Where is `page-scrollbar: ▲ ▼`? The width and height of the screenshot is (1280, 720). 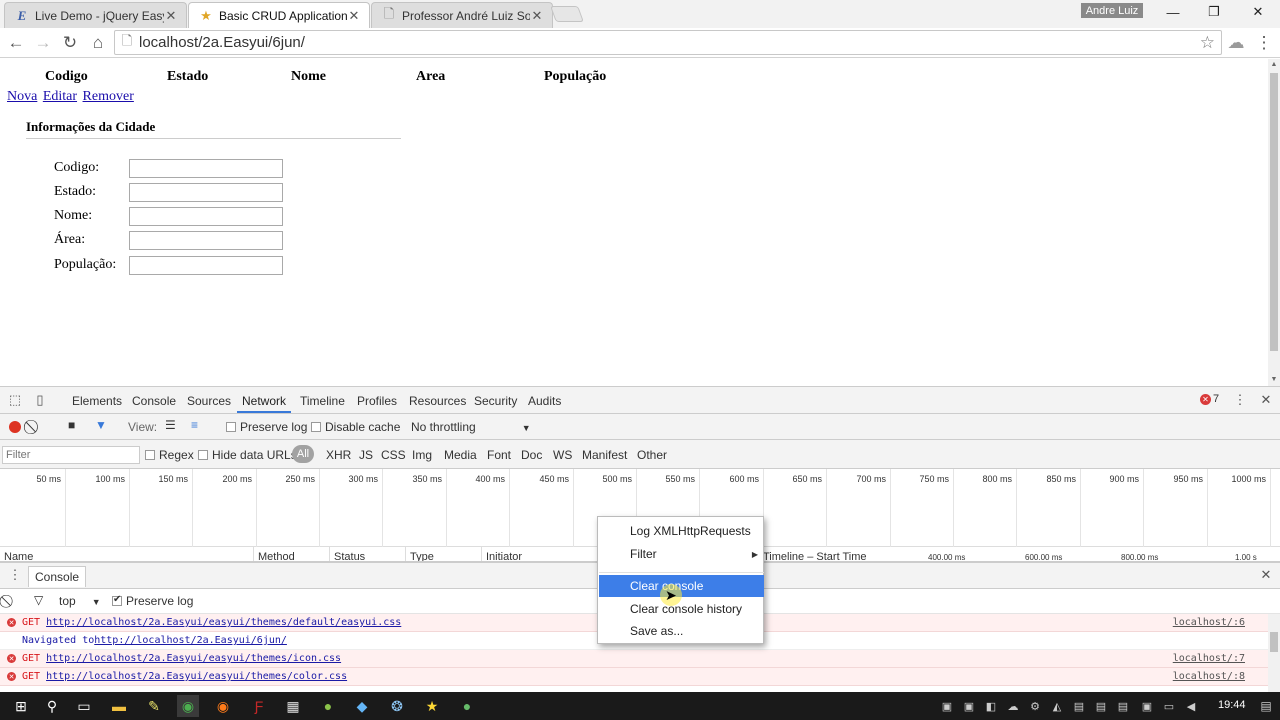
page-scrollbar: ▲ ▼ is located at coordinates (1274, 222).